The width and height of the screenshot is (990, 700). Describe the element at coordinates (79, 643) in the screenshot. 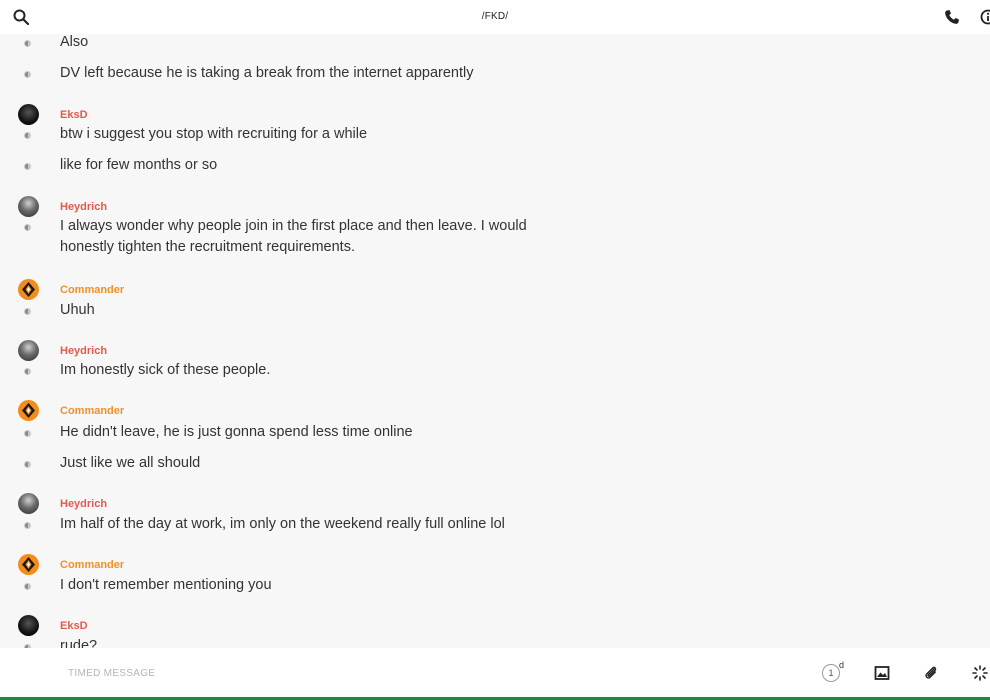

I see `message-text: rude?` at that location.